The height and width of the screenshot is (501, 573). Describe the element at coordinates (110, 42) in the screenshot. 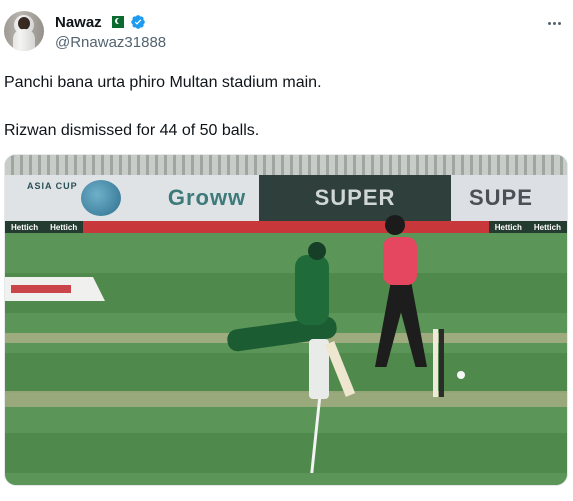

I see `author-handle: @Rnawaz31888` at that location.